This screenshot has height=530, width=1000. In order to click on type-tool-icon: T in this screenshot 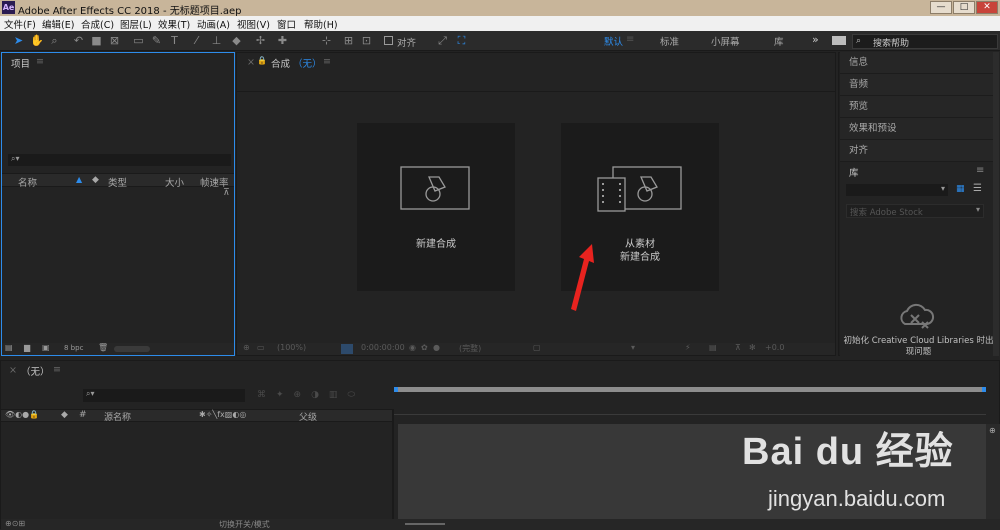, I will do `click(174, 40)`.